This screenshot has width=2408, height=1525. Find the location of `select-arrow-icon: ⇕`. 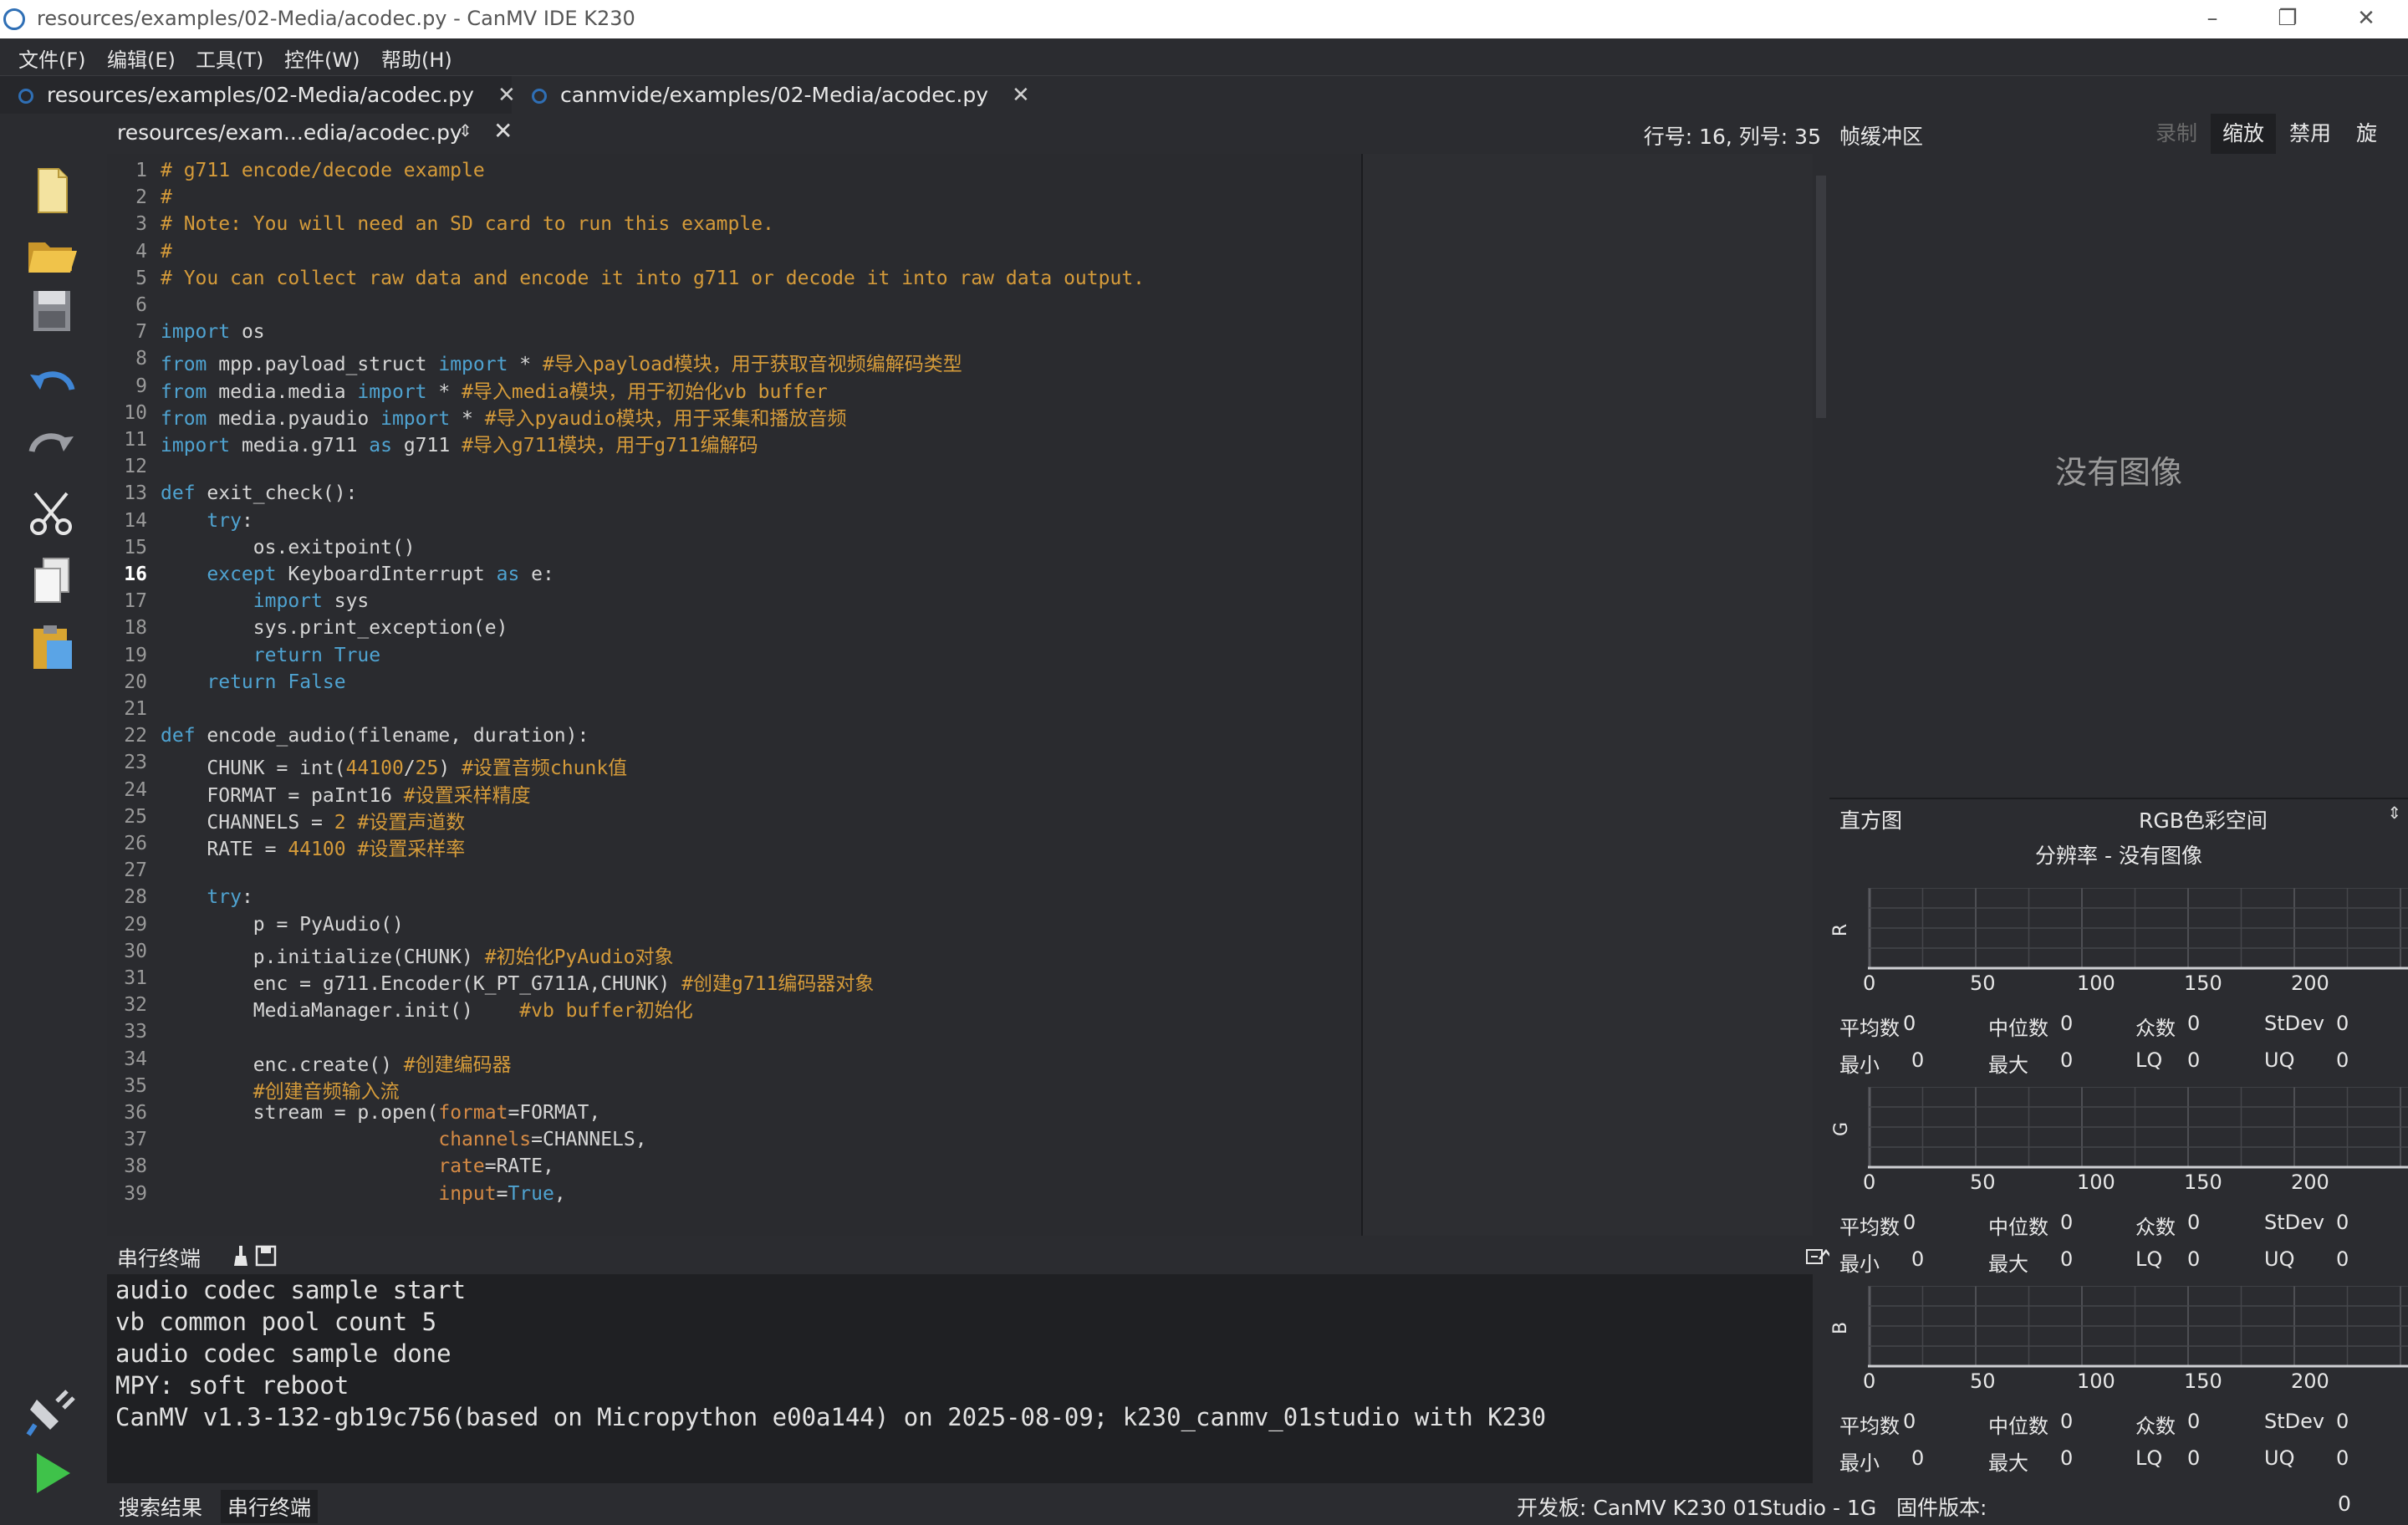

select-arrow-icon: ⇕ is located at coordinates (2394, 813).